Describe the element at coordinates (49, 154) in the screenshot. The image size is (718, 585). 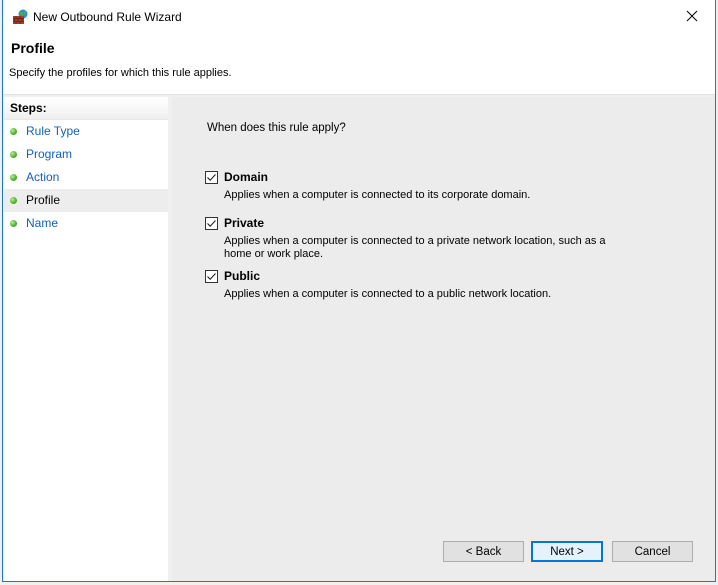
I see `step-label: Program` at that location.